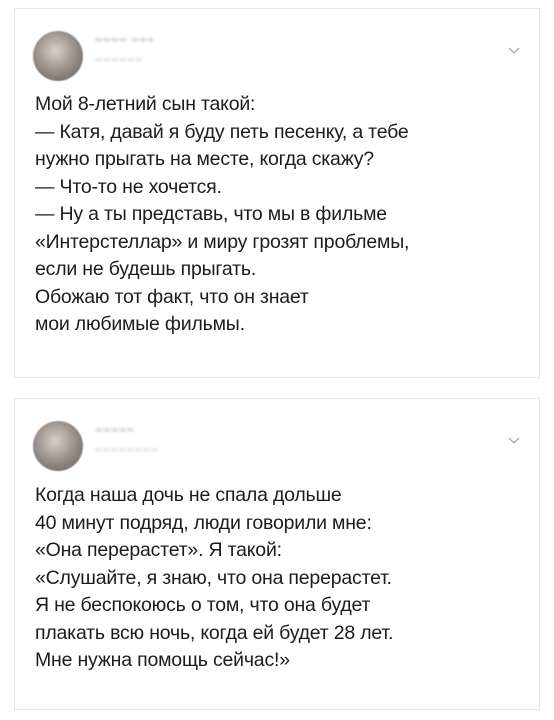 This screenshot has width=554, height=720. I want to click on tweet-line: Мой 8-летний сын такой:, so click(145, 104).